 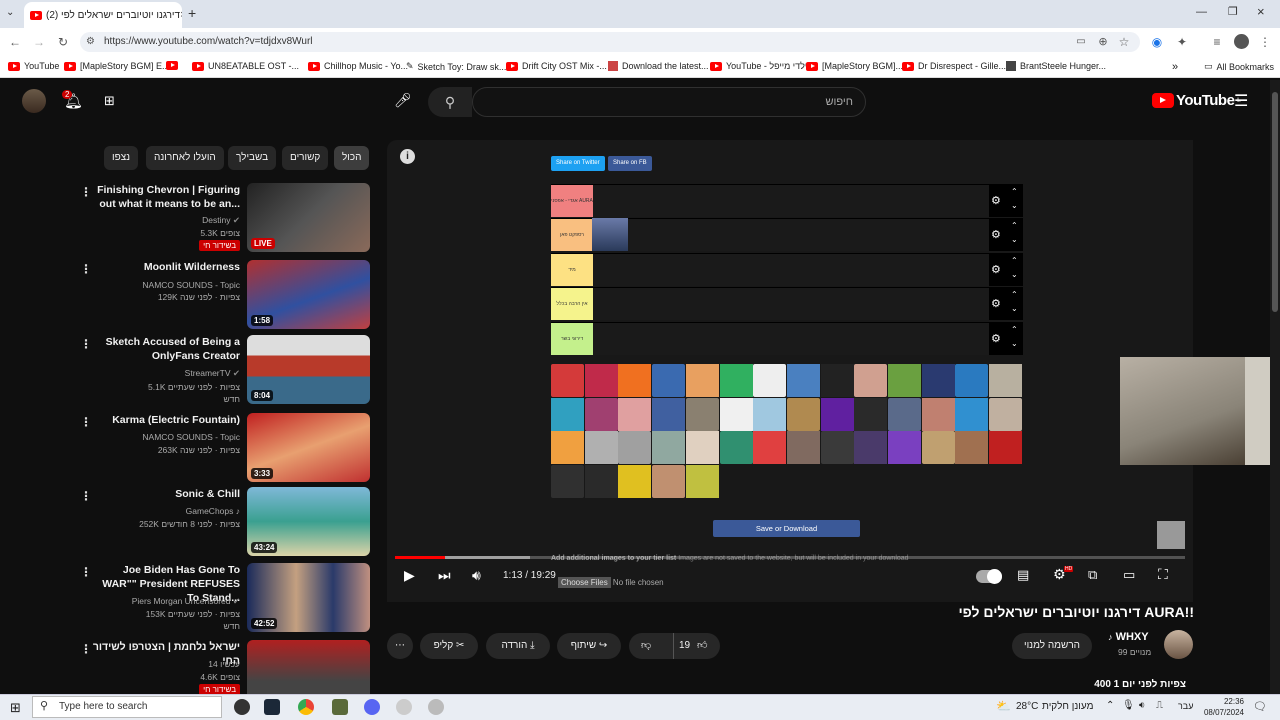 I want to click on volume-icon: 🔊︎, so click(x=476, y=575).